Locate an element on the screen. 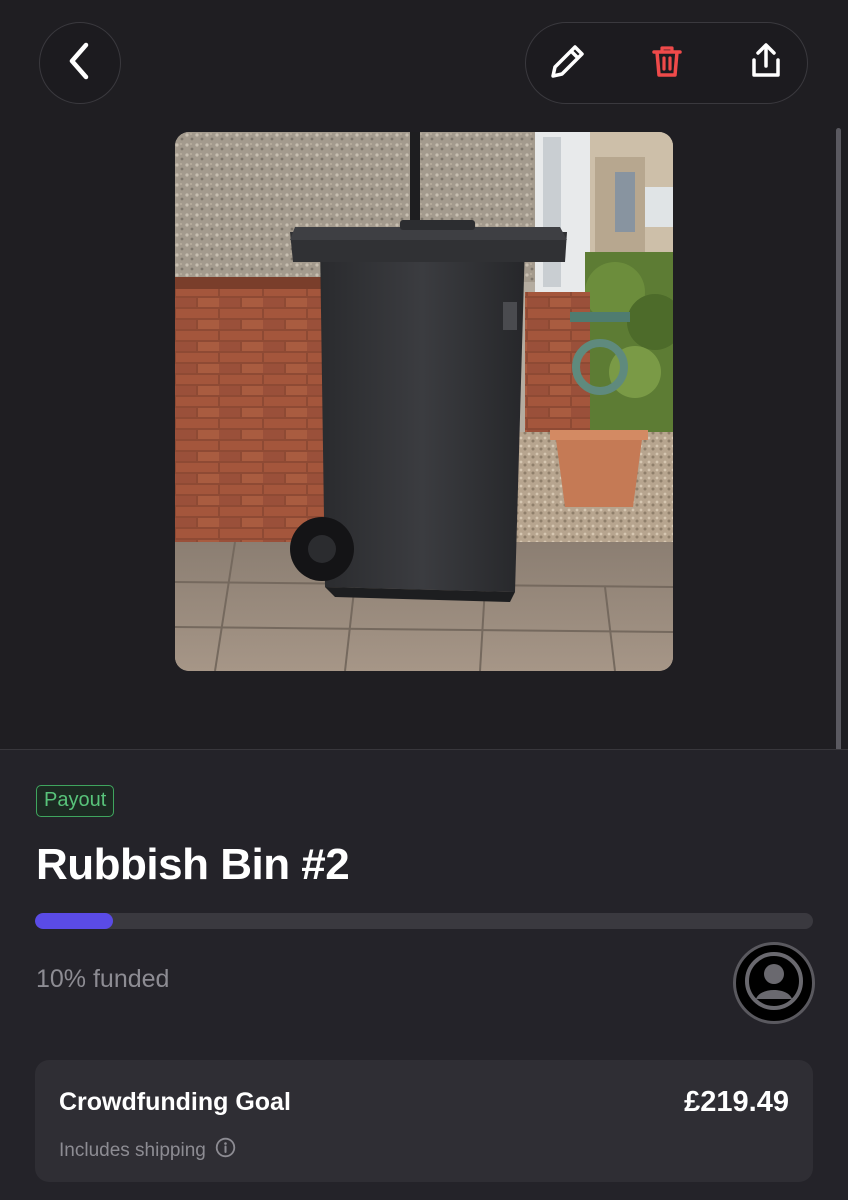 Image resolution: width=848 pixels, height=1200 pixels. chevron-left-icon is located at coordinates (80, 63).